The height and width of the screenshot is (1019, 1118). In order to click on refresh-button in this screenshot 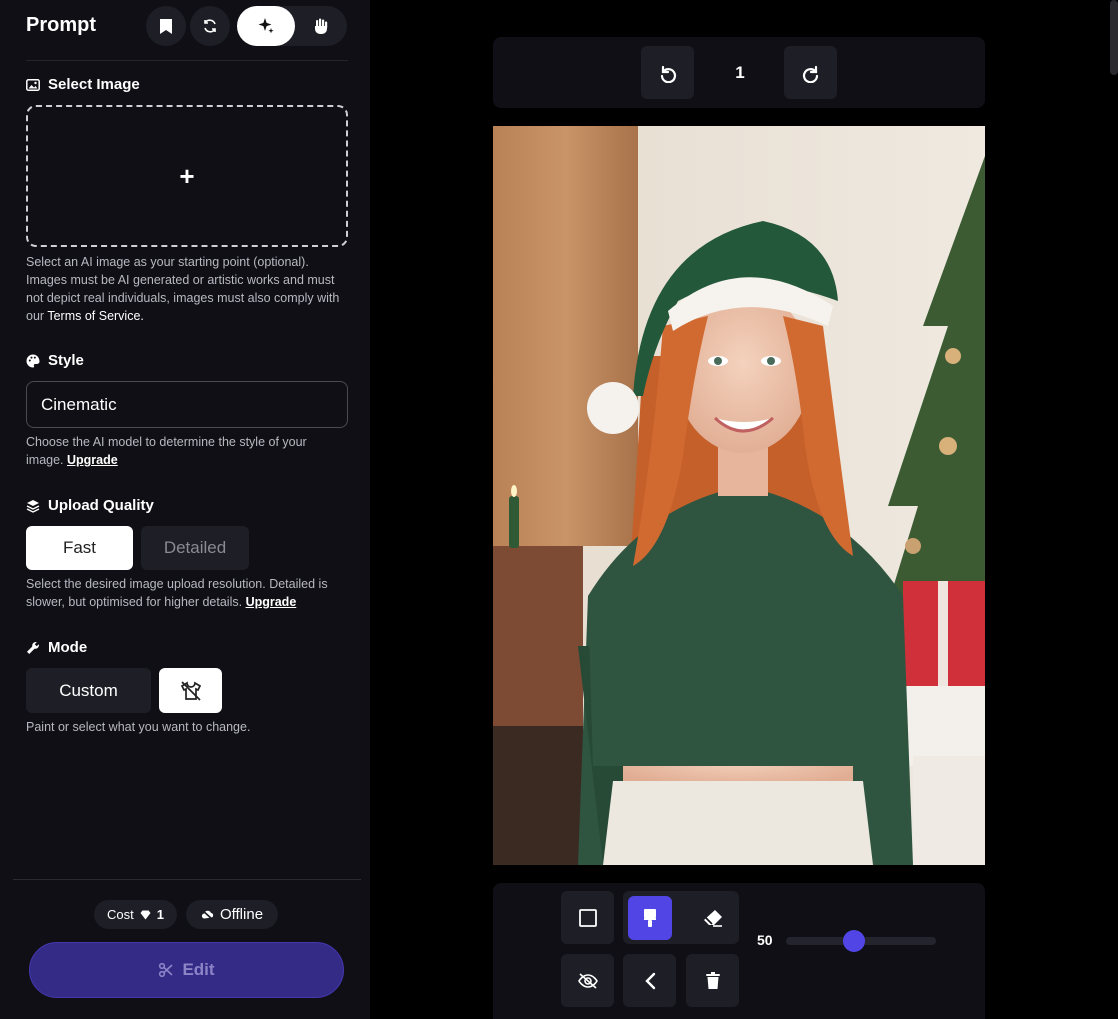, I will do `click(210, 26)`.